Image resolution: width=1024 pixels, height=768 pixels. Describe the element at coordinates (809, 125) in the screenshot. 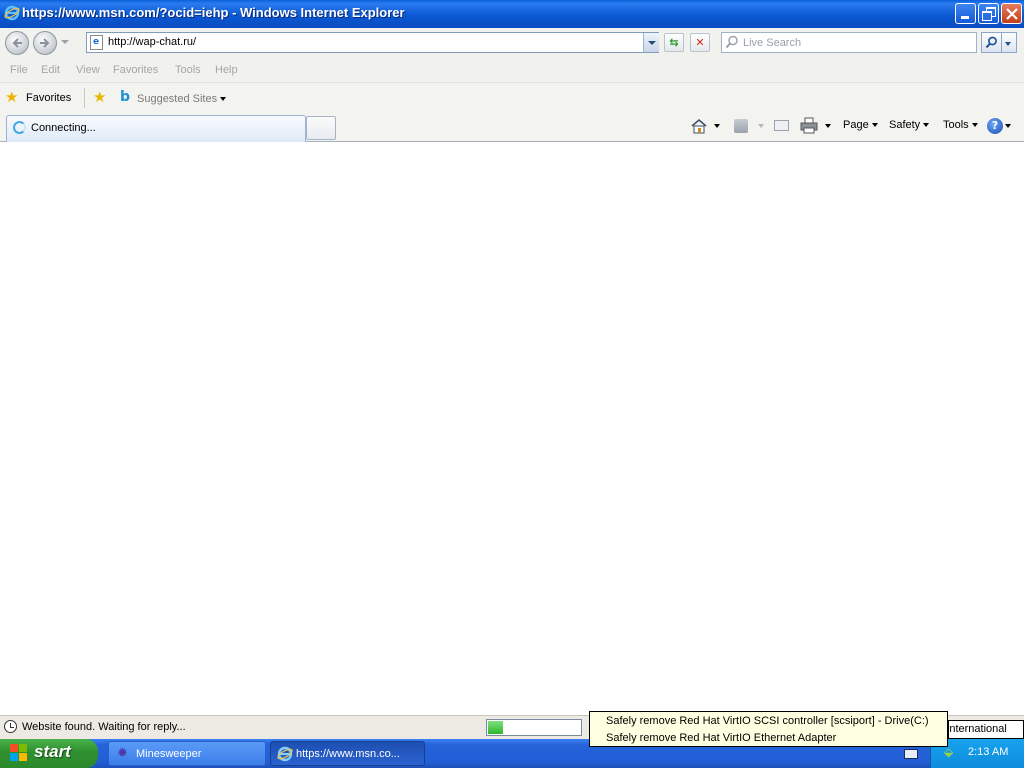

I see `print-icon` at that location.